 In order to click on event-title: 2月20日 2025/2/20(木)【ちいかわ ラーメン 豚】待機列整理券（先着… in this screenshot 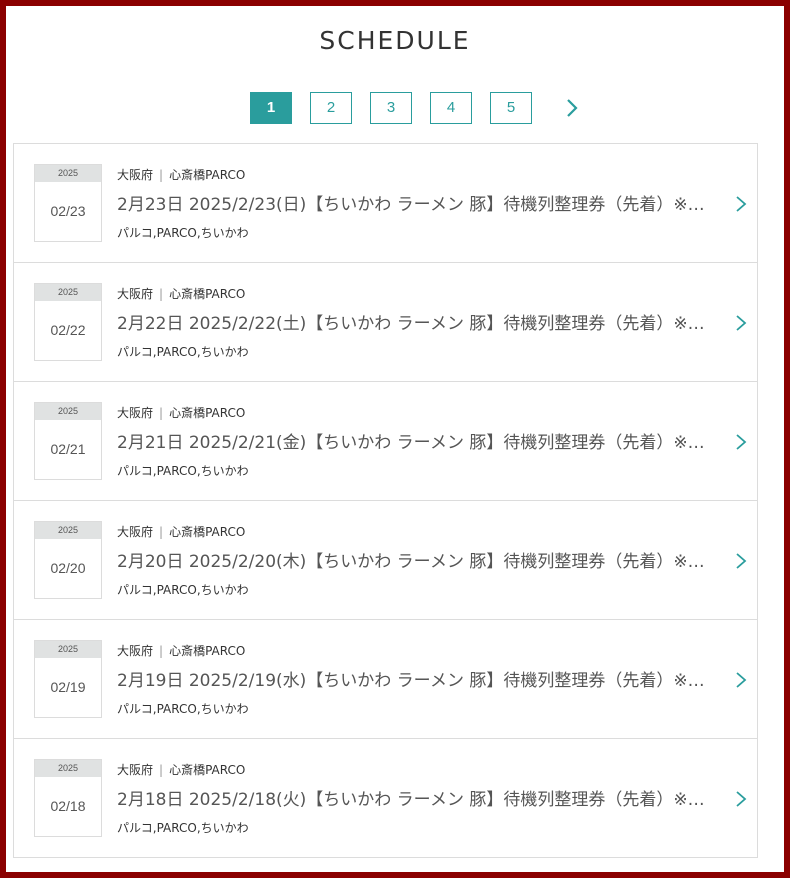, I will do `click(412, 562)`.